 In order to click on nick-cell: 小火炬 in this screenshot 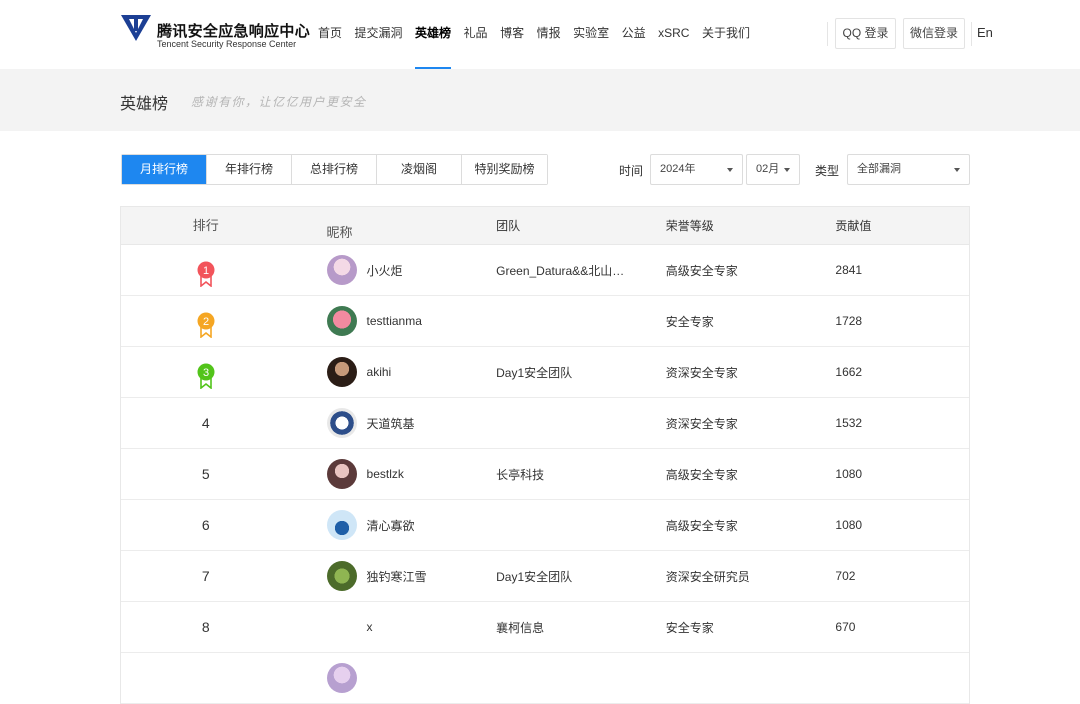, I will do `click(376, 270)`.